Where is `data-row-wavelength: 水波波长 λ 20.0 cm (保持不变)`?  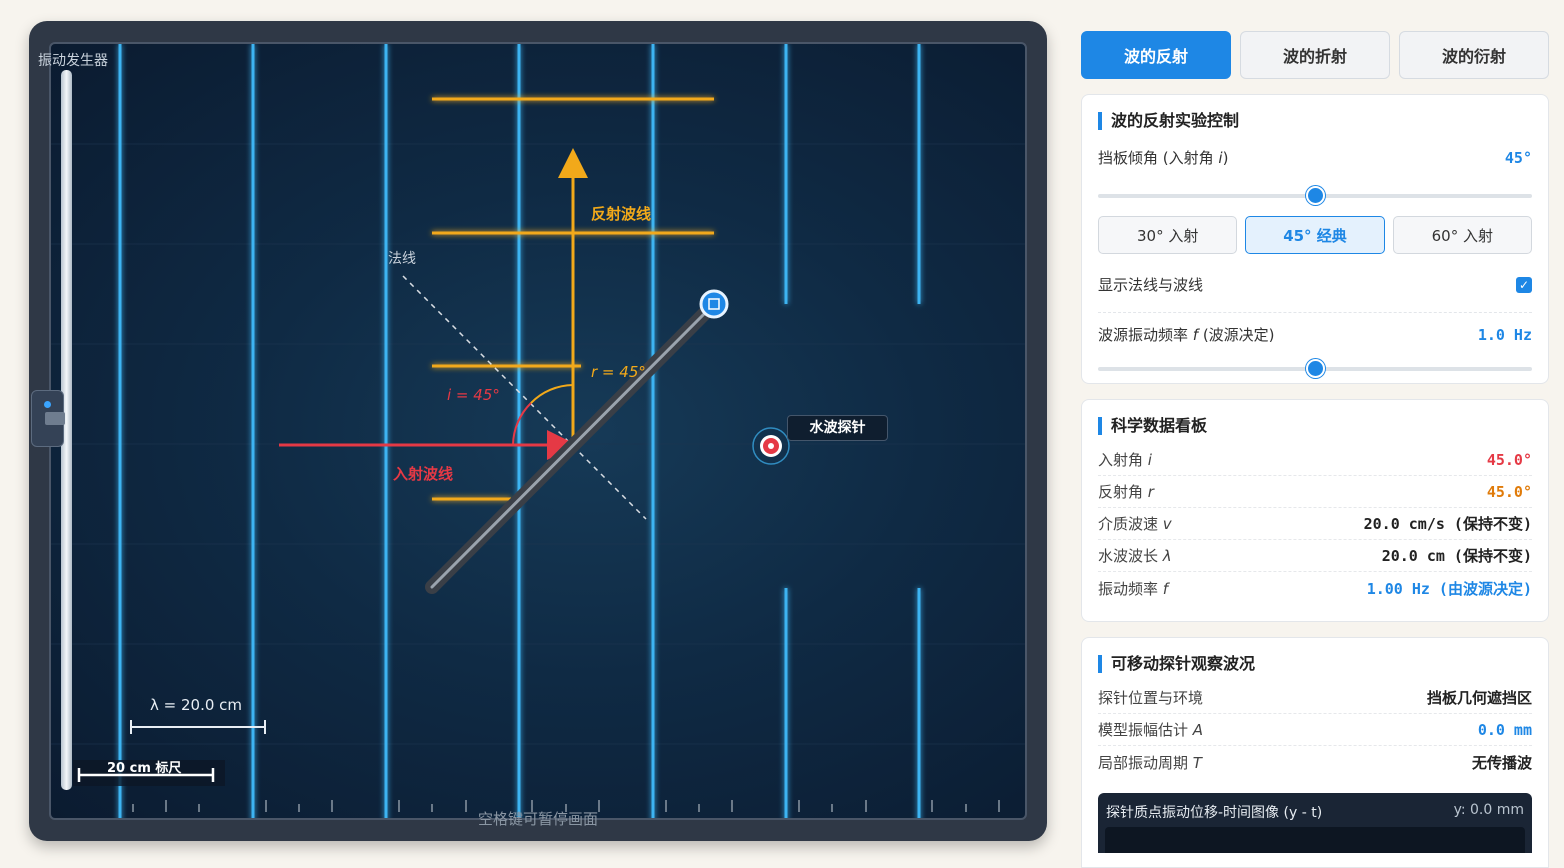 data-row-wavelength: 水波波长 λ 20.0 cm (保持不变) is located at coordinates (1315, 556).